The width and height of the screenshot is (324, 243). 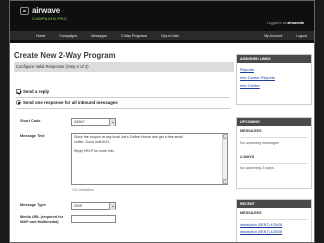 I want to click on login-status: Logged in as airwavedn, so click(x=285, y=23).